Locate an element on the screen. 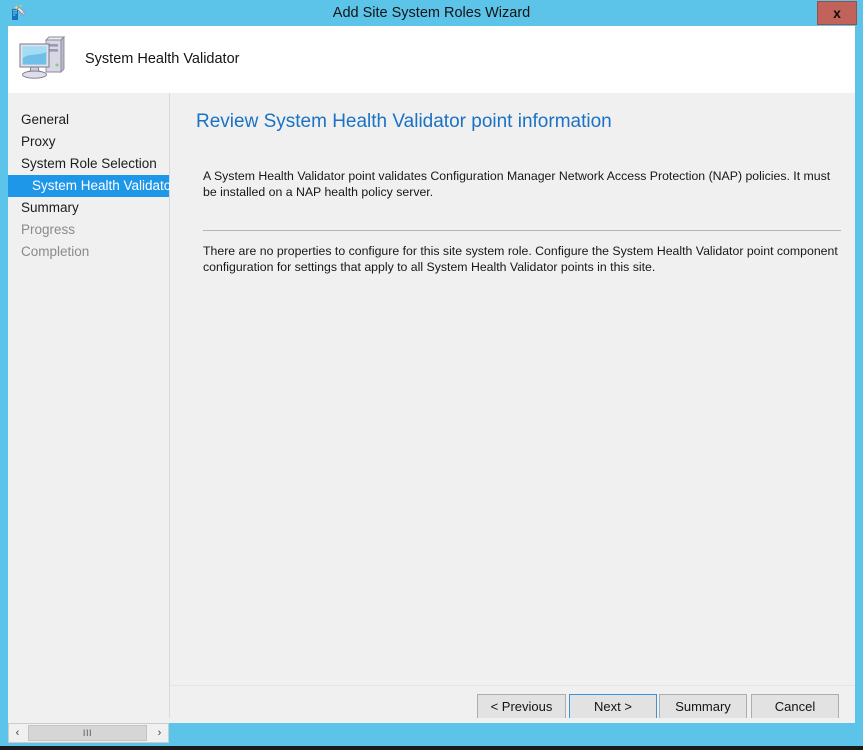 This screenshot has width=863, height=750. scroll-left-arrow-icon: ‹ is located at coordinates (17, 733).